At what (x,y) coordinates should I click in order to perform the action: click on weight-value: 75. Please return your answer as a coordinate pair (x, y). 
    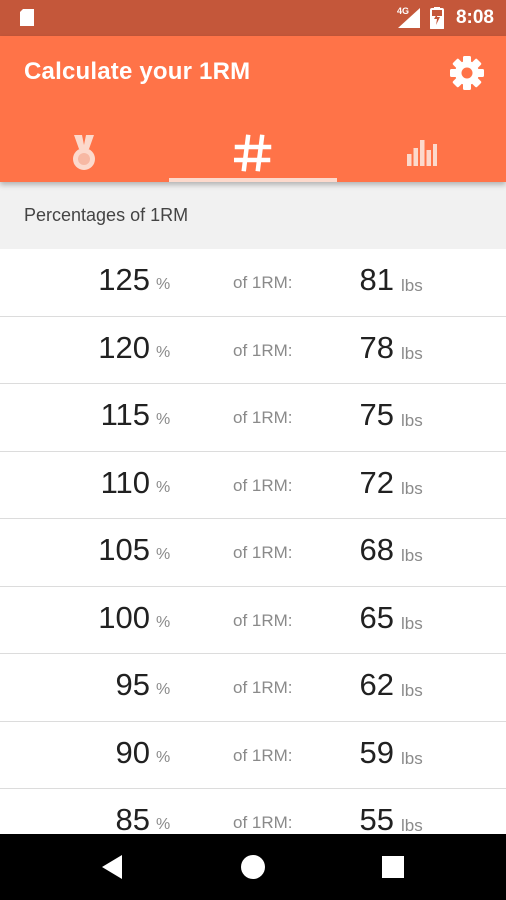
    Looking at the image, I should click on (376, 414).